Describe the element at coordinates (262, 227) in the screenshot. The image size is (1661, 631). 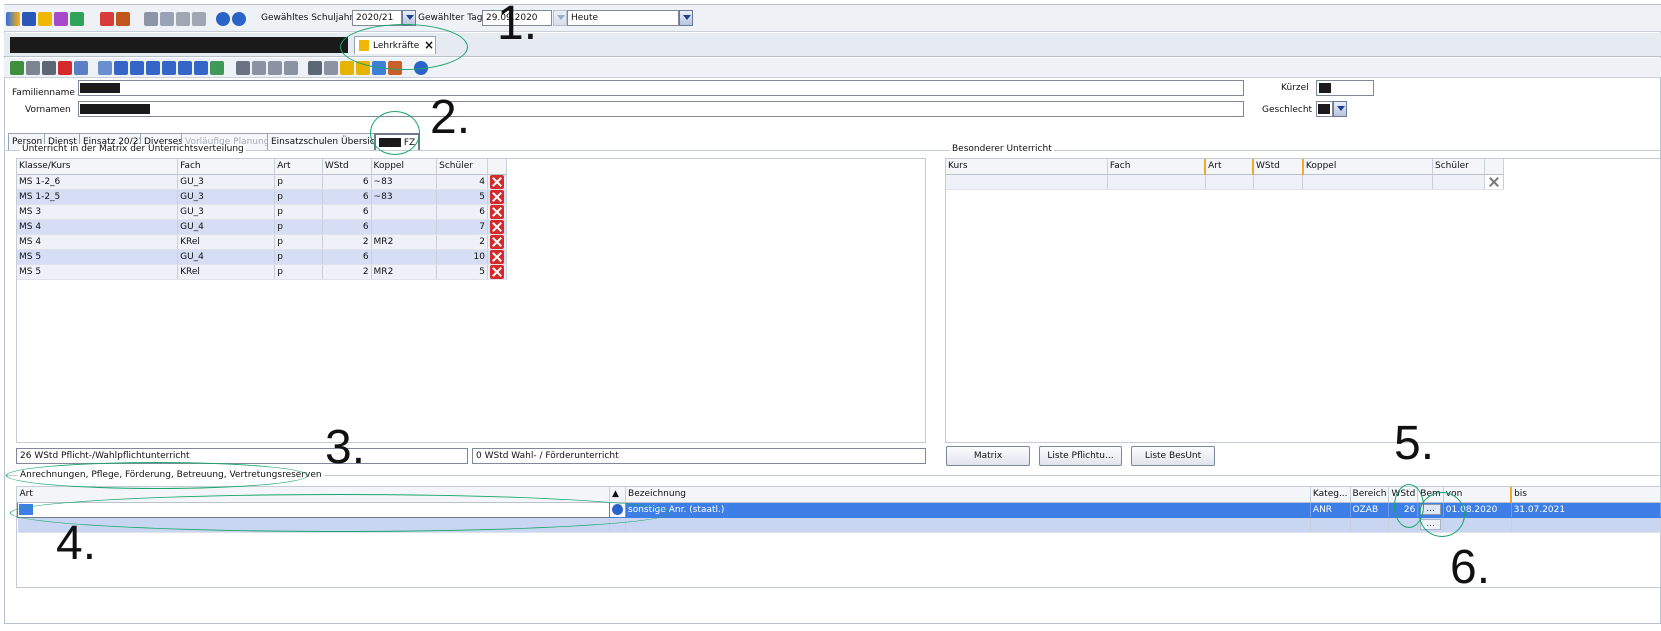
I see `table-row: MS 4 GU_4 p 6 7` at that location.